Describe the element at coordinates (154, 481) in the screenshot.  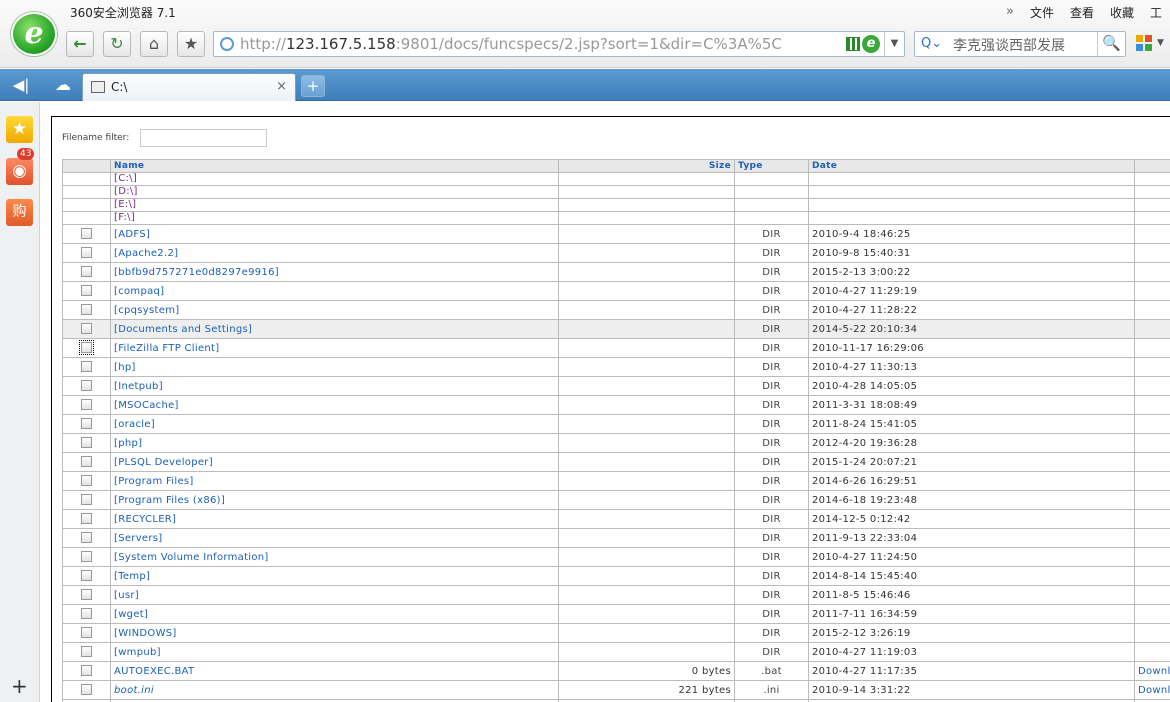
I see `folder-link: [Program Files]` at that location.